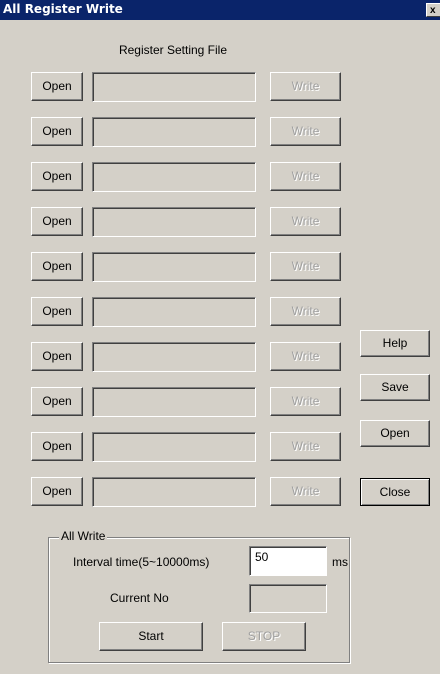 Image resolution: width=440 pixels, height=674 pixels. I want to click on window-title: All Register Write, so click(63, 9).